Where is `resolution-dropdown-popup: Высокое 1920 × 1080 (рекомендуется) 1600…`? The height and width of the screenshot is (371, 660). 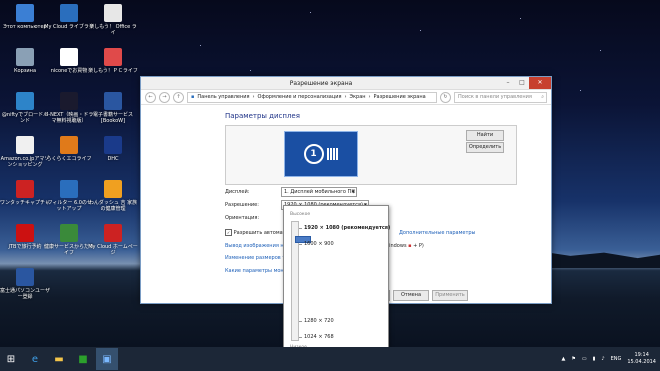 resolution-dropdown-popup: Высокое 1920 × 1080 (рекомендуется) 1600… is located at coordinates (336, 280).